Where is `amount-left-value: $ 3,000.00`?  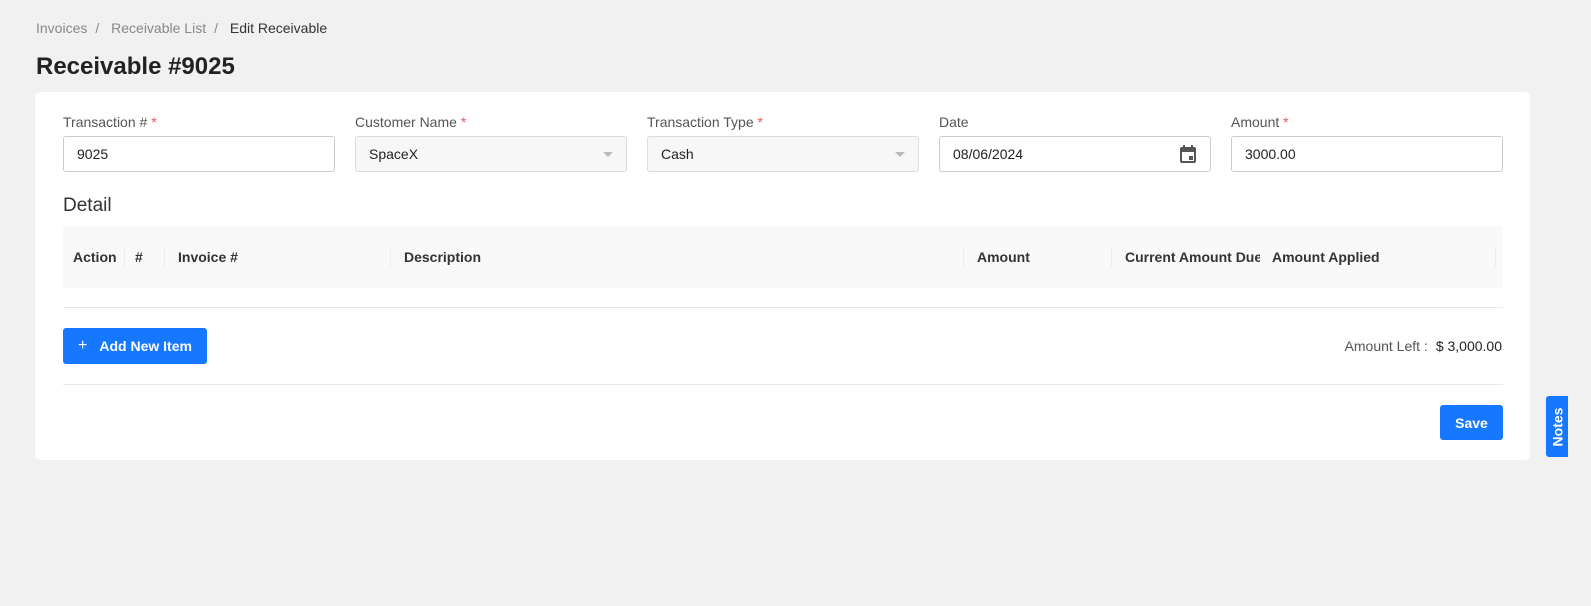 amount-left-value: $ 3,000.00 is located at coordinates (1468, 346).